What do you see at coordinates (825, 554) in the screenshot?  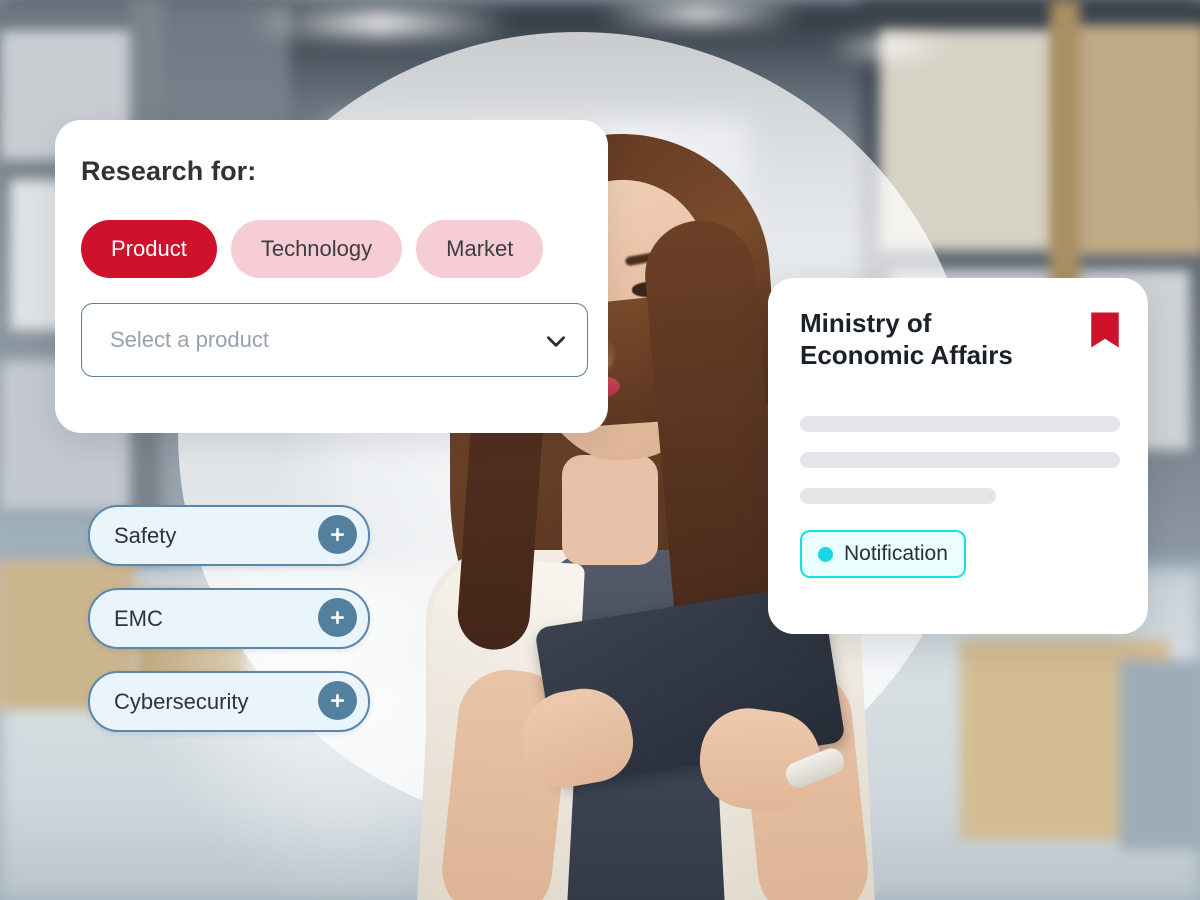 I see `status-dot-icon` at bounding box center [825, 554].